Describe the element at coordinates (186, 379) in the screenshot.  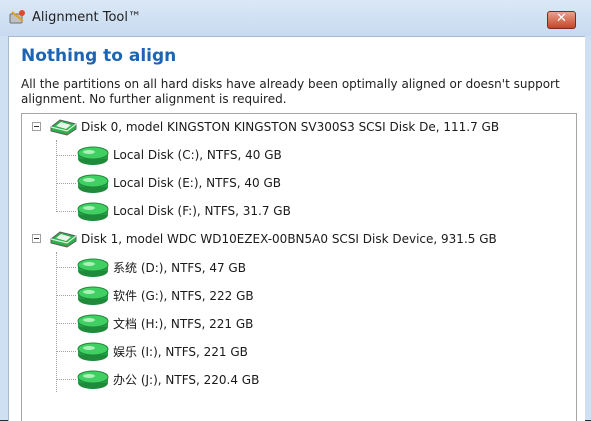
I see `partition-label: 办公 (J:), NTFS, 220.4 GB` at that location.